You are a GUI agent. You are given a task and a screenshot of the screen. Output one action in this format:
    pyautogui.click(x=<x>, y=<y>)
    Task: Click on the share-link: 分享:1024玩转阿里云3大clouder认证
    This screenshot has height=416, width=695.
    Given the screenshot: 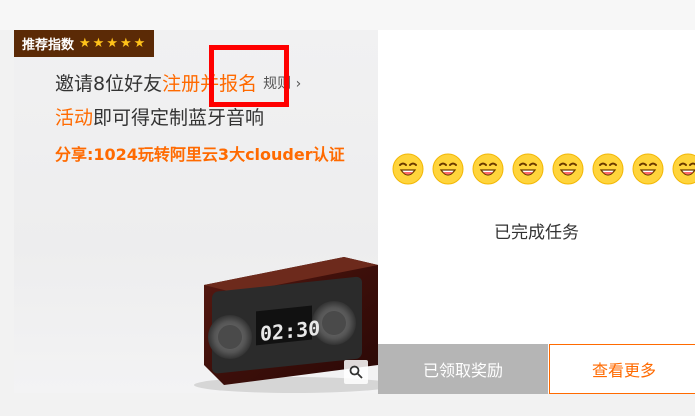 What is the action you would take?
    pyautogui.click(x=200, y=155)
    